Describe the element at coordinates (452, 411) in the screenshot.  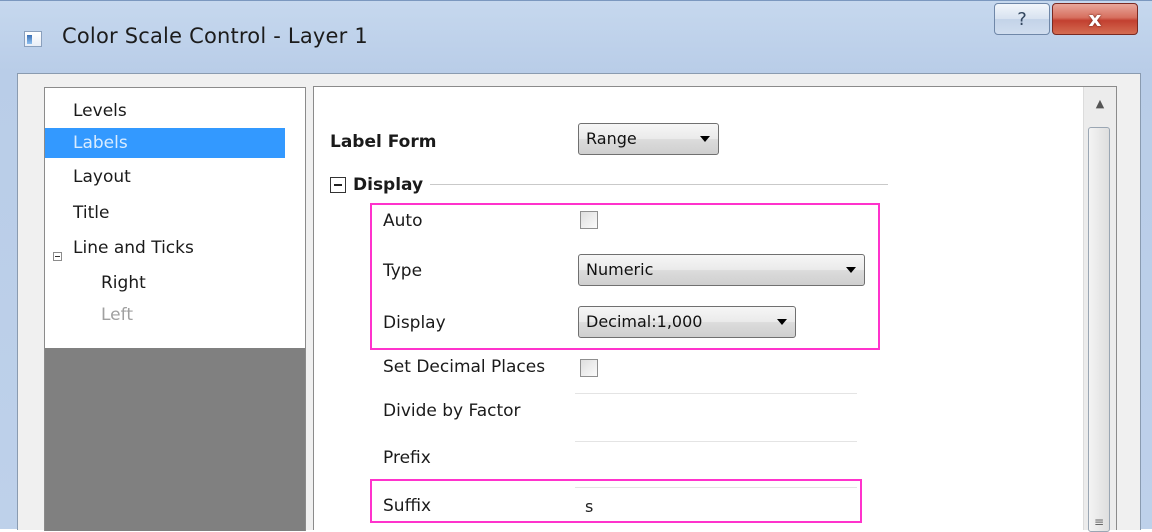
I see `divide-by-factor-label: Divide by Factor` at that location.